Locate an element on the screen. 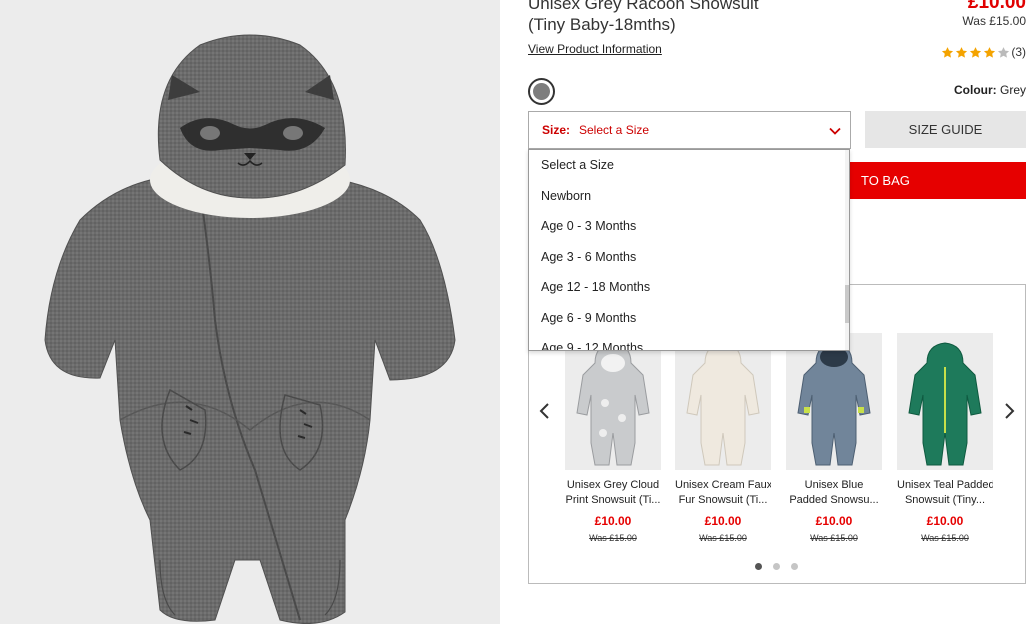  product-title-line2: (Tiny Baby-18mths) is located at coordinates (602, 24).